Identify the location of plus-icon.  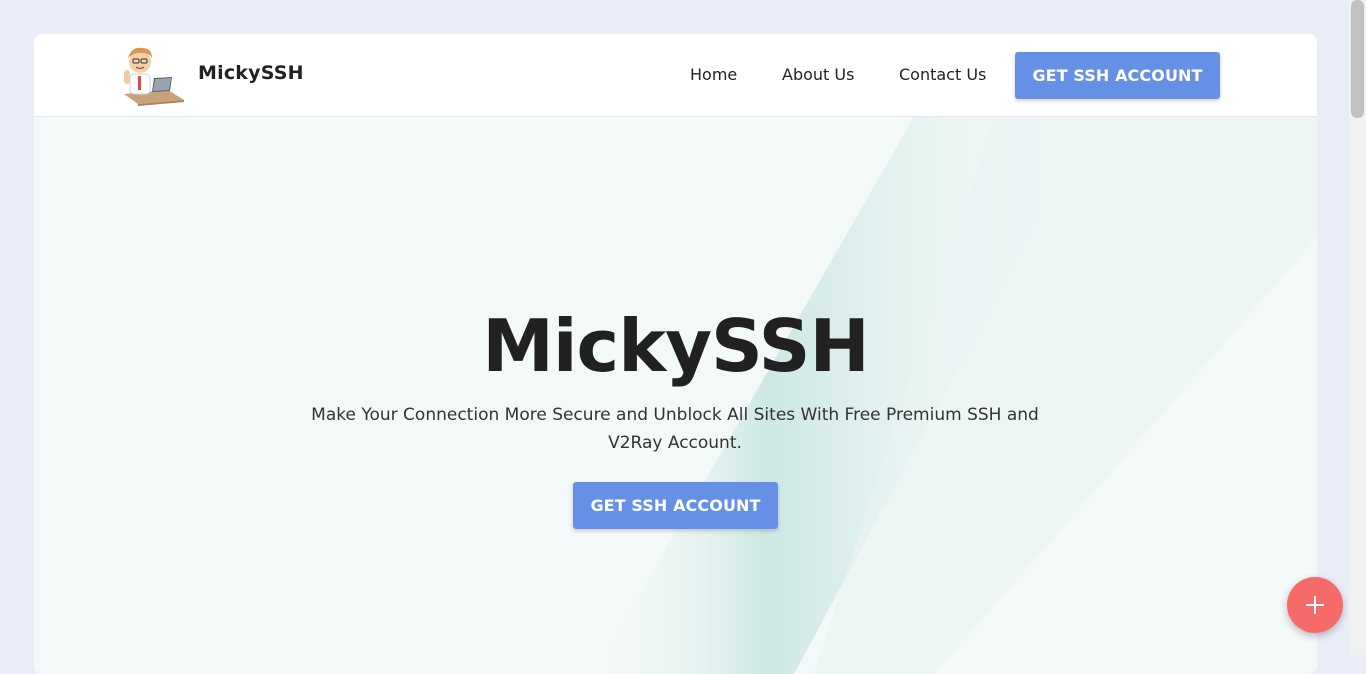
(1315, 605).